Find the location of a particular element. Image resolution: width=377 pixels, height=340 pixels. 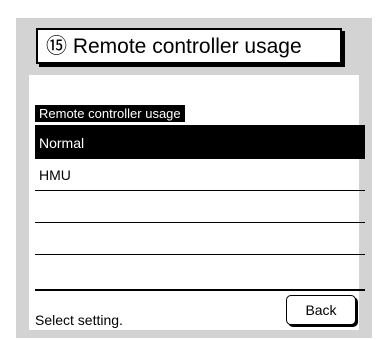

title-bar: ⑮ Remote controller usage is located at coordinates (189, 46).